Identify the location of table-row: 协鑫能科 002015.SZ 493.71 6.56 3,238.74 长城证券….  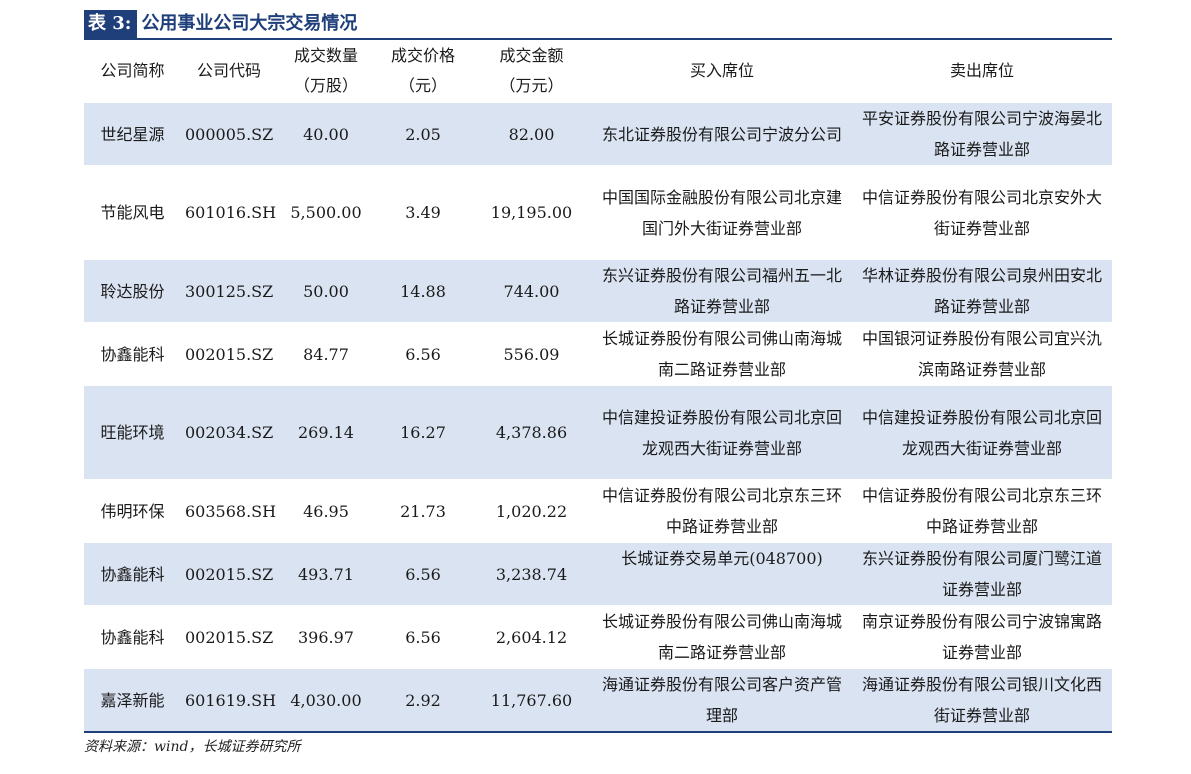
(598, 574).